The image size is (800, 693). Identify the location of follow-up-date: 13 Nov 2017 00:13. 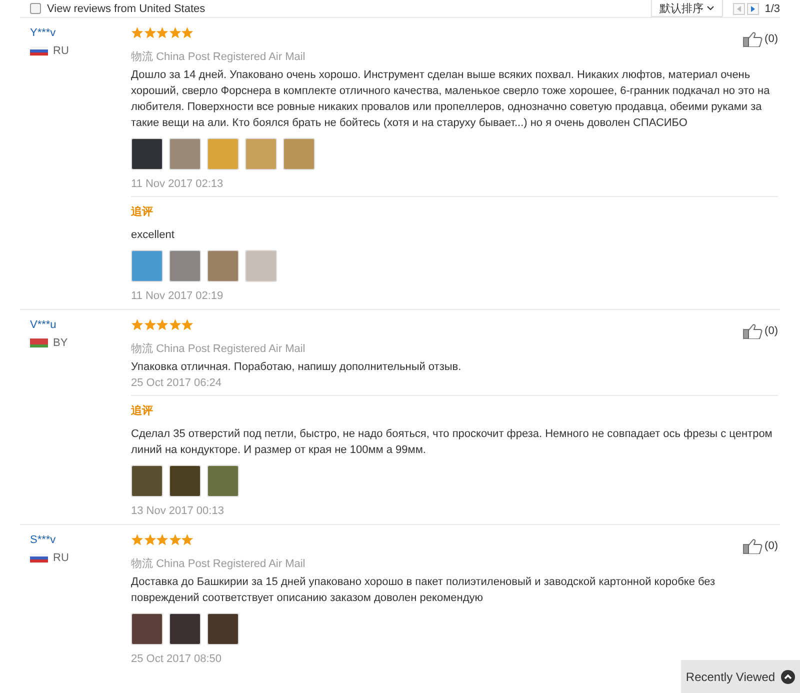
(178, 511).